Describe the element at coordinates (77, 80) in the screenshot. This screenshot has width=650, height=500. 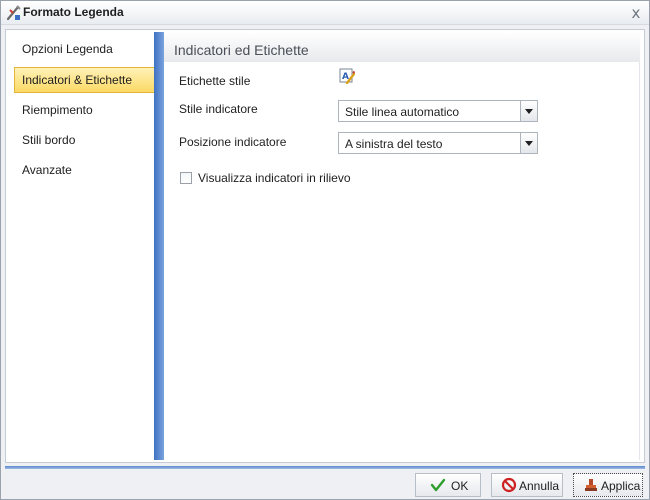
I see `sidebar-item-label: Indicatori & Etichette` at that location.